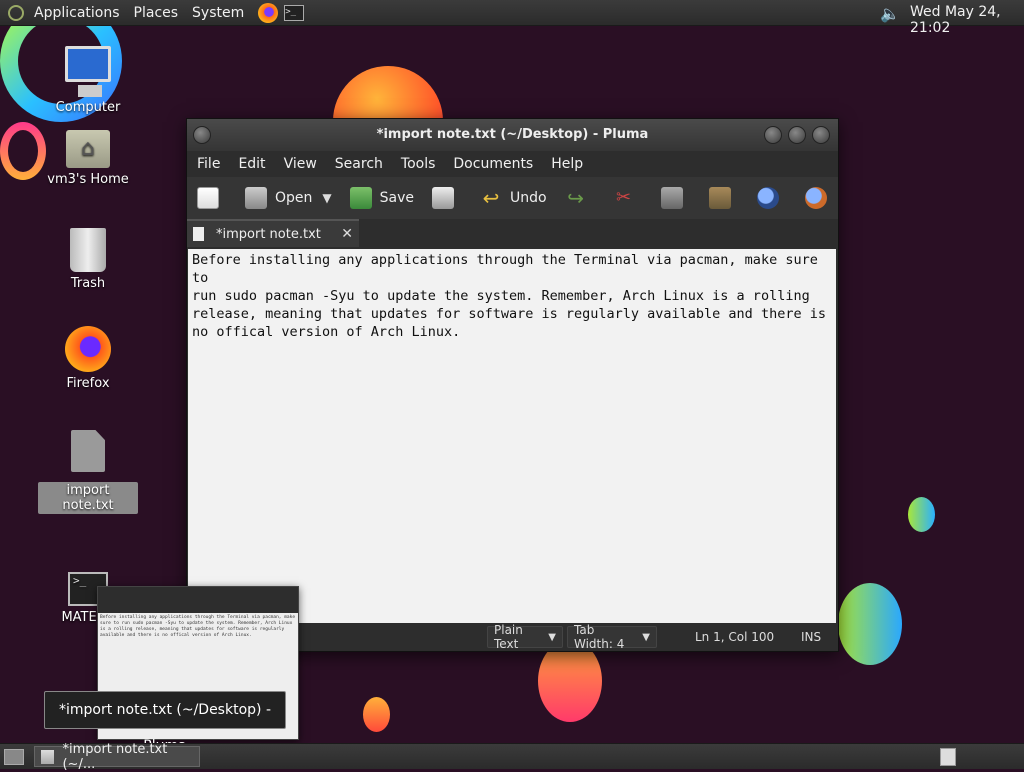 The image size is (1024, 772). What do you see at coordinates (16, 12) in the screenshot?
I see `menu-logo-icon` at bounding box center [16, 12].